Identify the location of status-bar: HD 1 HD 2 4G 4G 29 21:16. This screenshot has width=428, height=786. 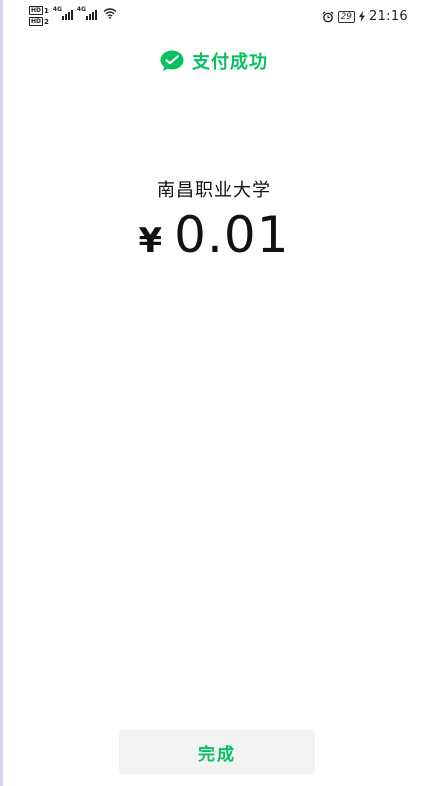
(214, 16).